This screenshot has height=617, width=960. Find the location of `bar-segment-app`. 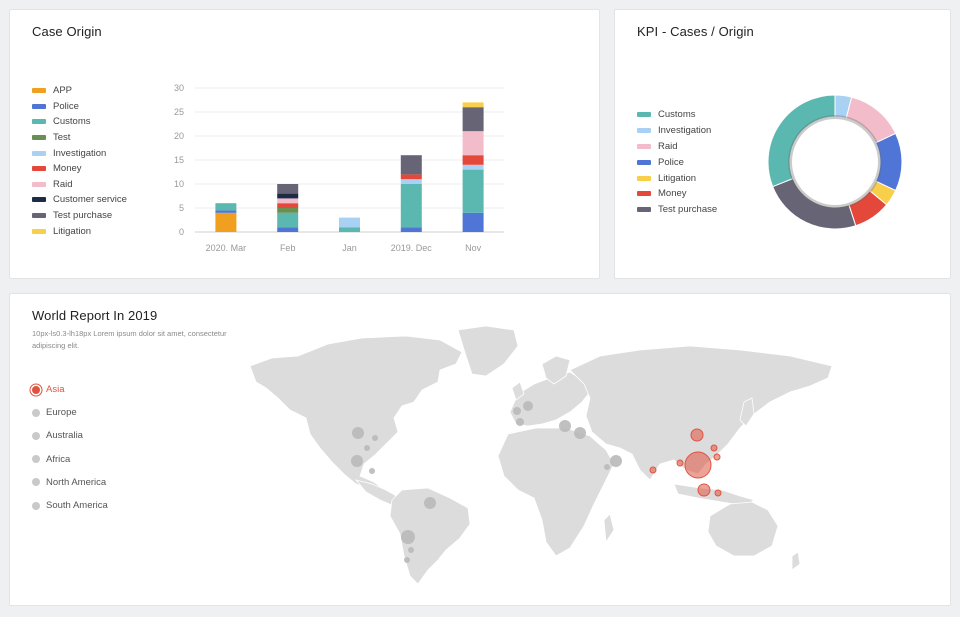

bar-segment-app is located at coordinates (226, 222).